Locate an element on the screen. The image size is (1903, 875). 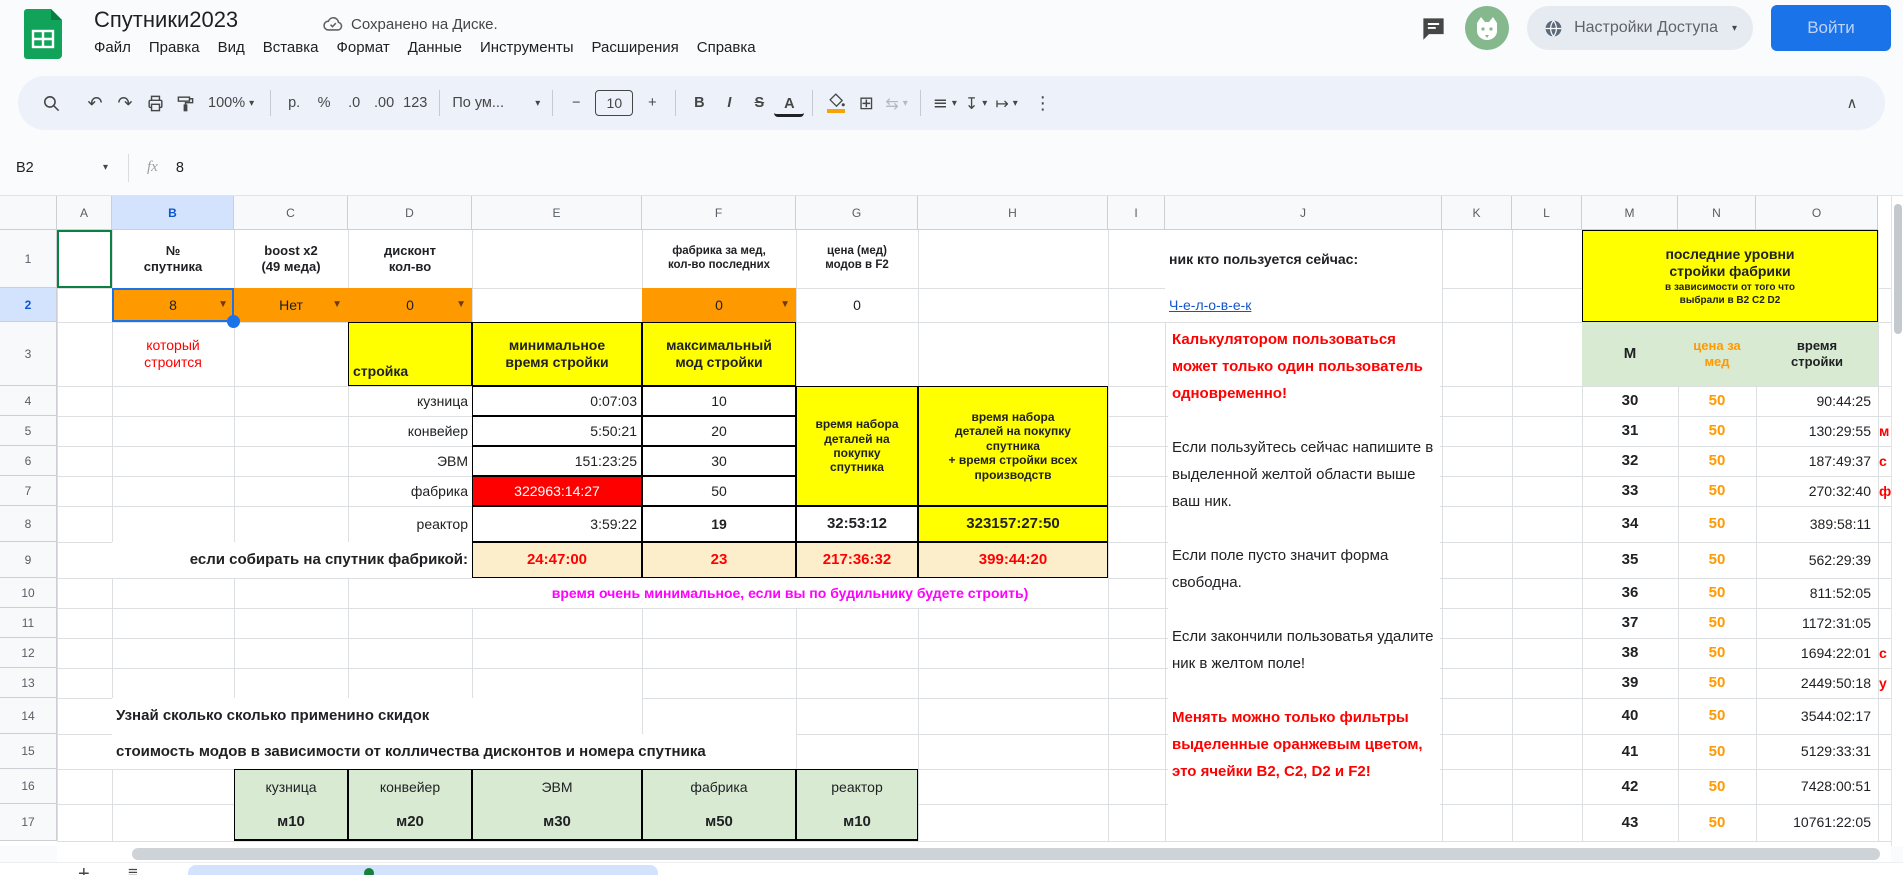
level-m-35: 35 is located at coordinates (1630, 560).